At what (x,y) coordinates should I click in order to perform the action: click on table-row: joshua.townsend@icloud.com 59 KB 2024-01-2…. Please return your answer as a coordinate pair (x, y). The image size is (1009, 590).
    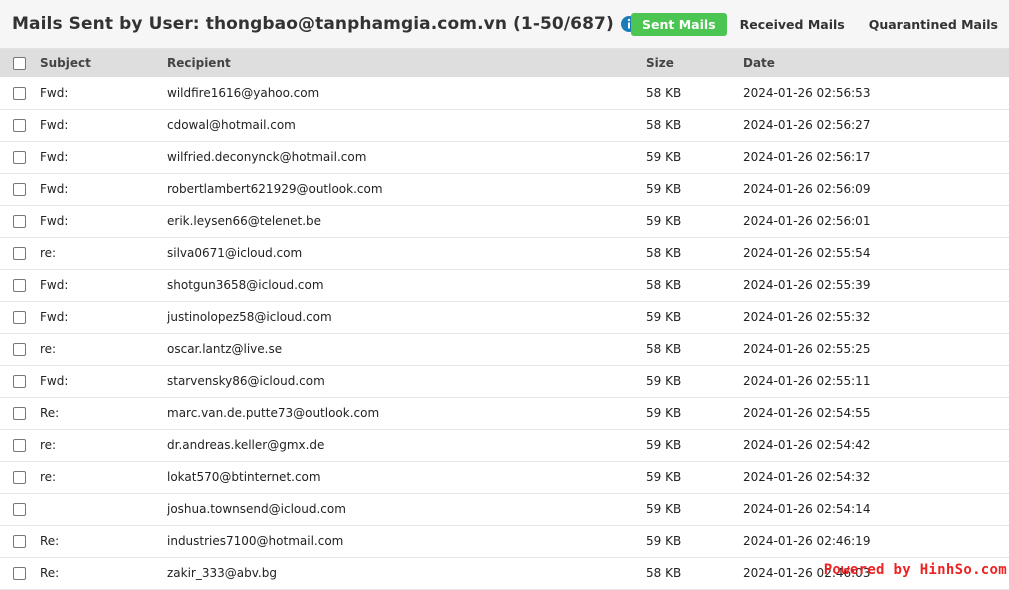
    Looking at the image, I should click on (504, 509).